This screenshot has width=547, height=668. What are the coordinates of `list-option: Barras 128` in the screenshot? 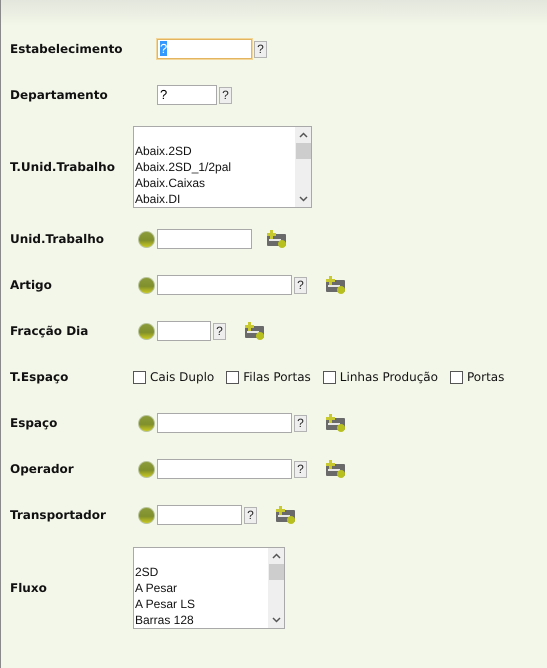 It's located at (201, 620).